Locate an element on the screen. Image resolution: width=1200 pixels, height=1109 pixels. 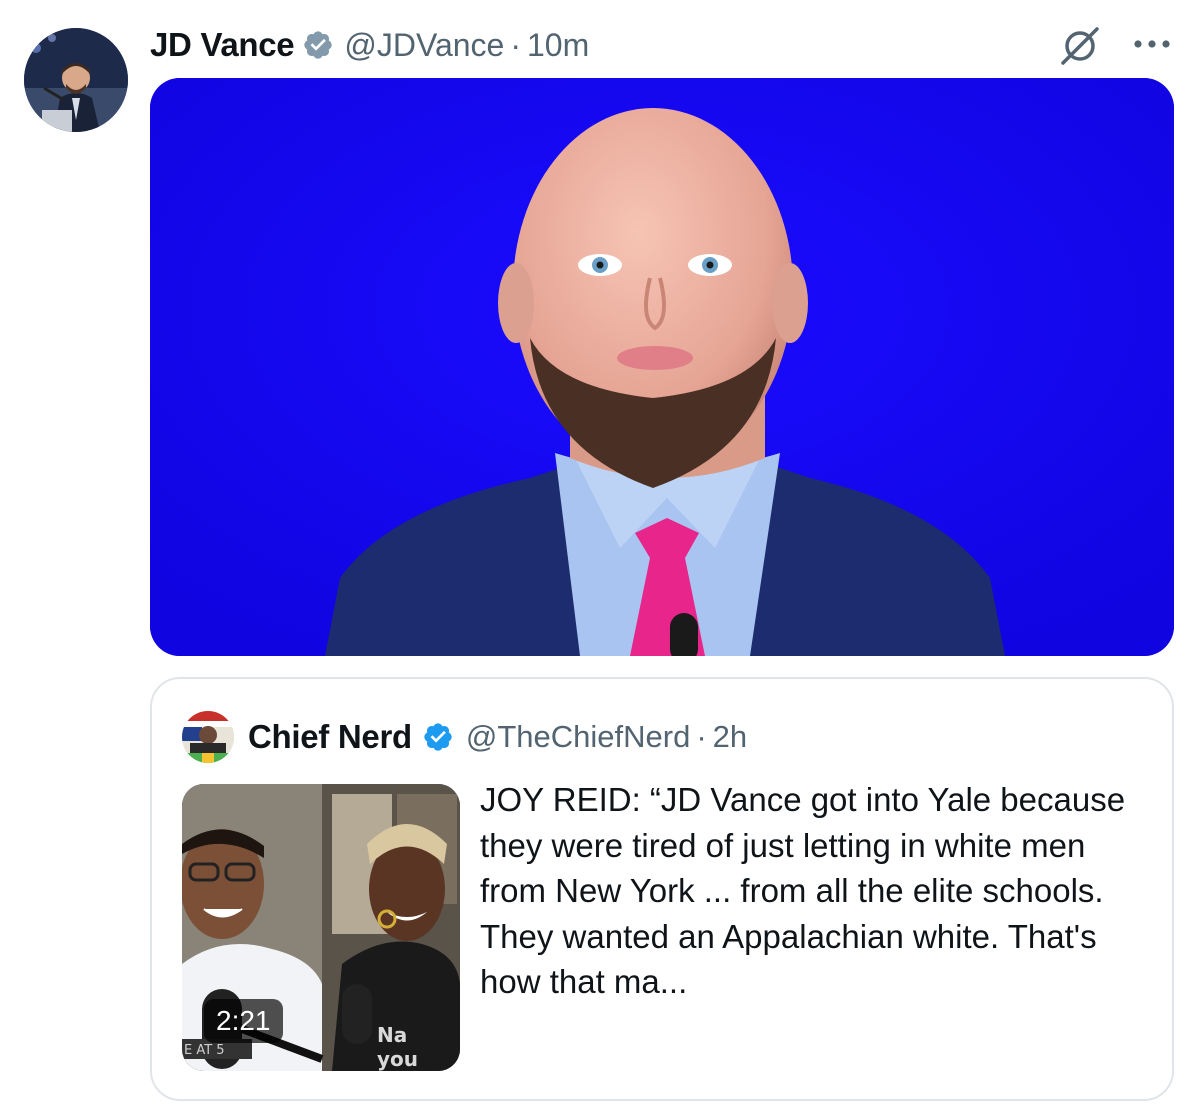
quoted-author-name: Chief Nerd is located at coordinates (330, 737).